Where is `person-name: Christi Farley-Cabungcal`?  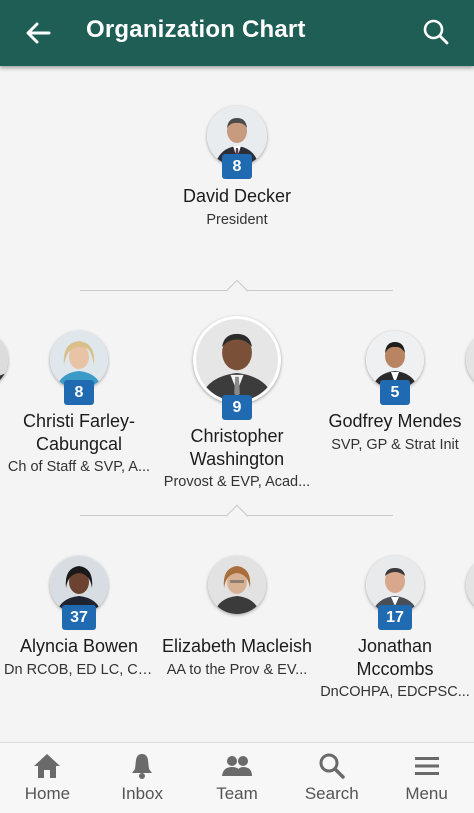 person-name: Christi Farley-Cabungcal is located at coordinates (78, 432).